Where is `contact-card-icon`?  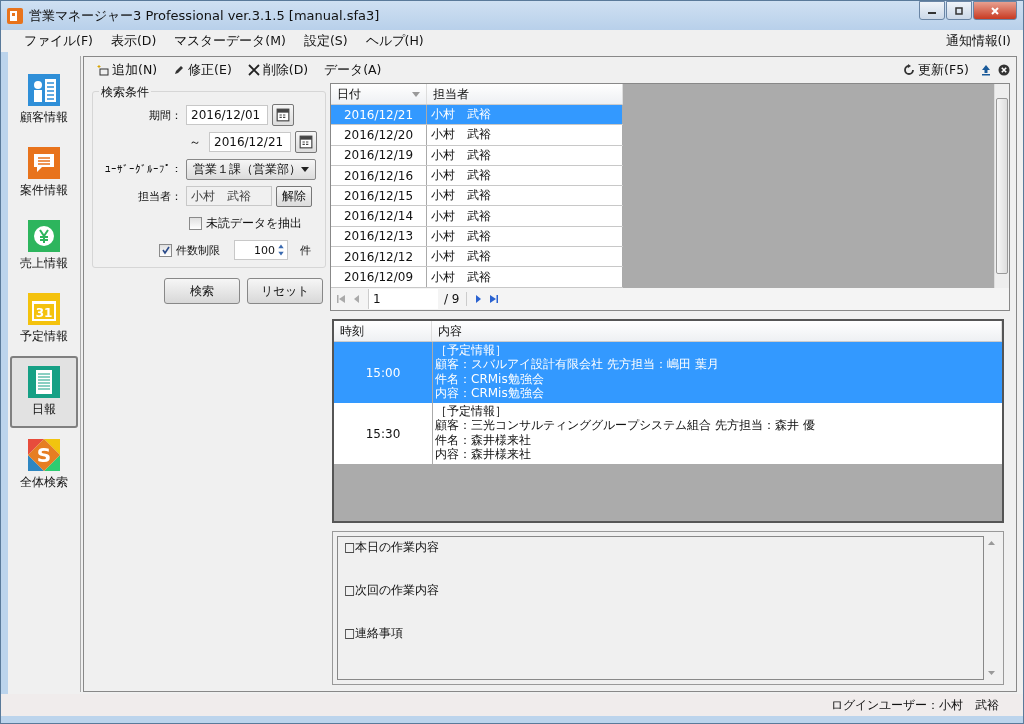 contact-card-icon is located at coordinates (44, 90).